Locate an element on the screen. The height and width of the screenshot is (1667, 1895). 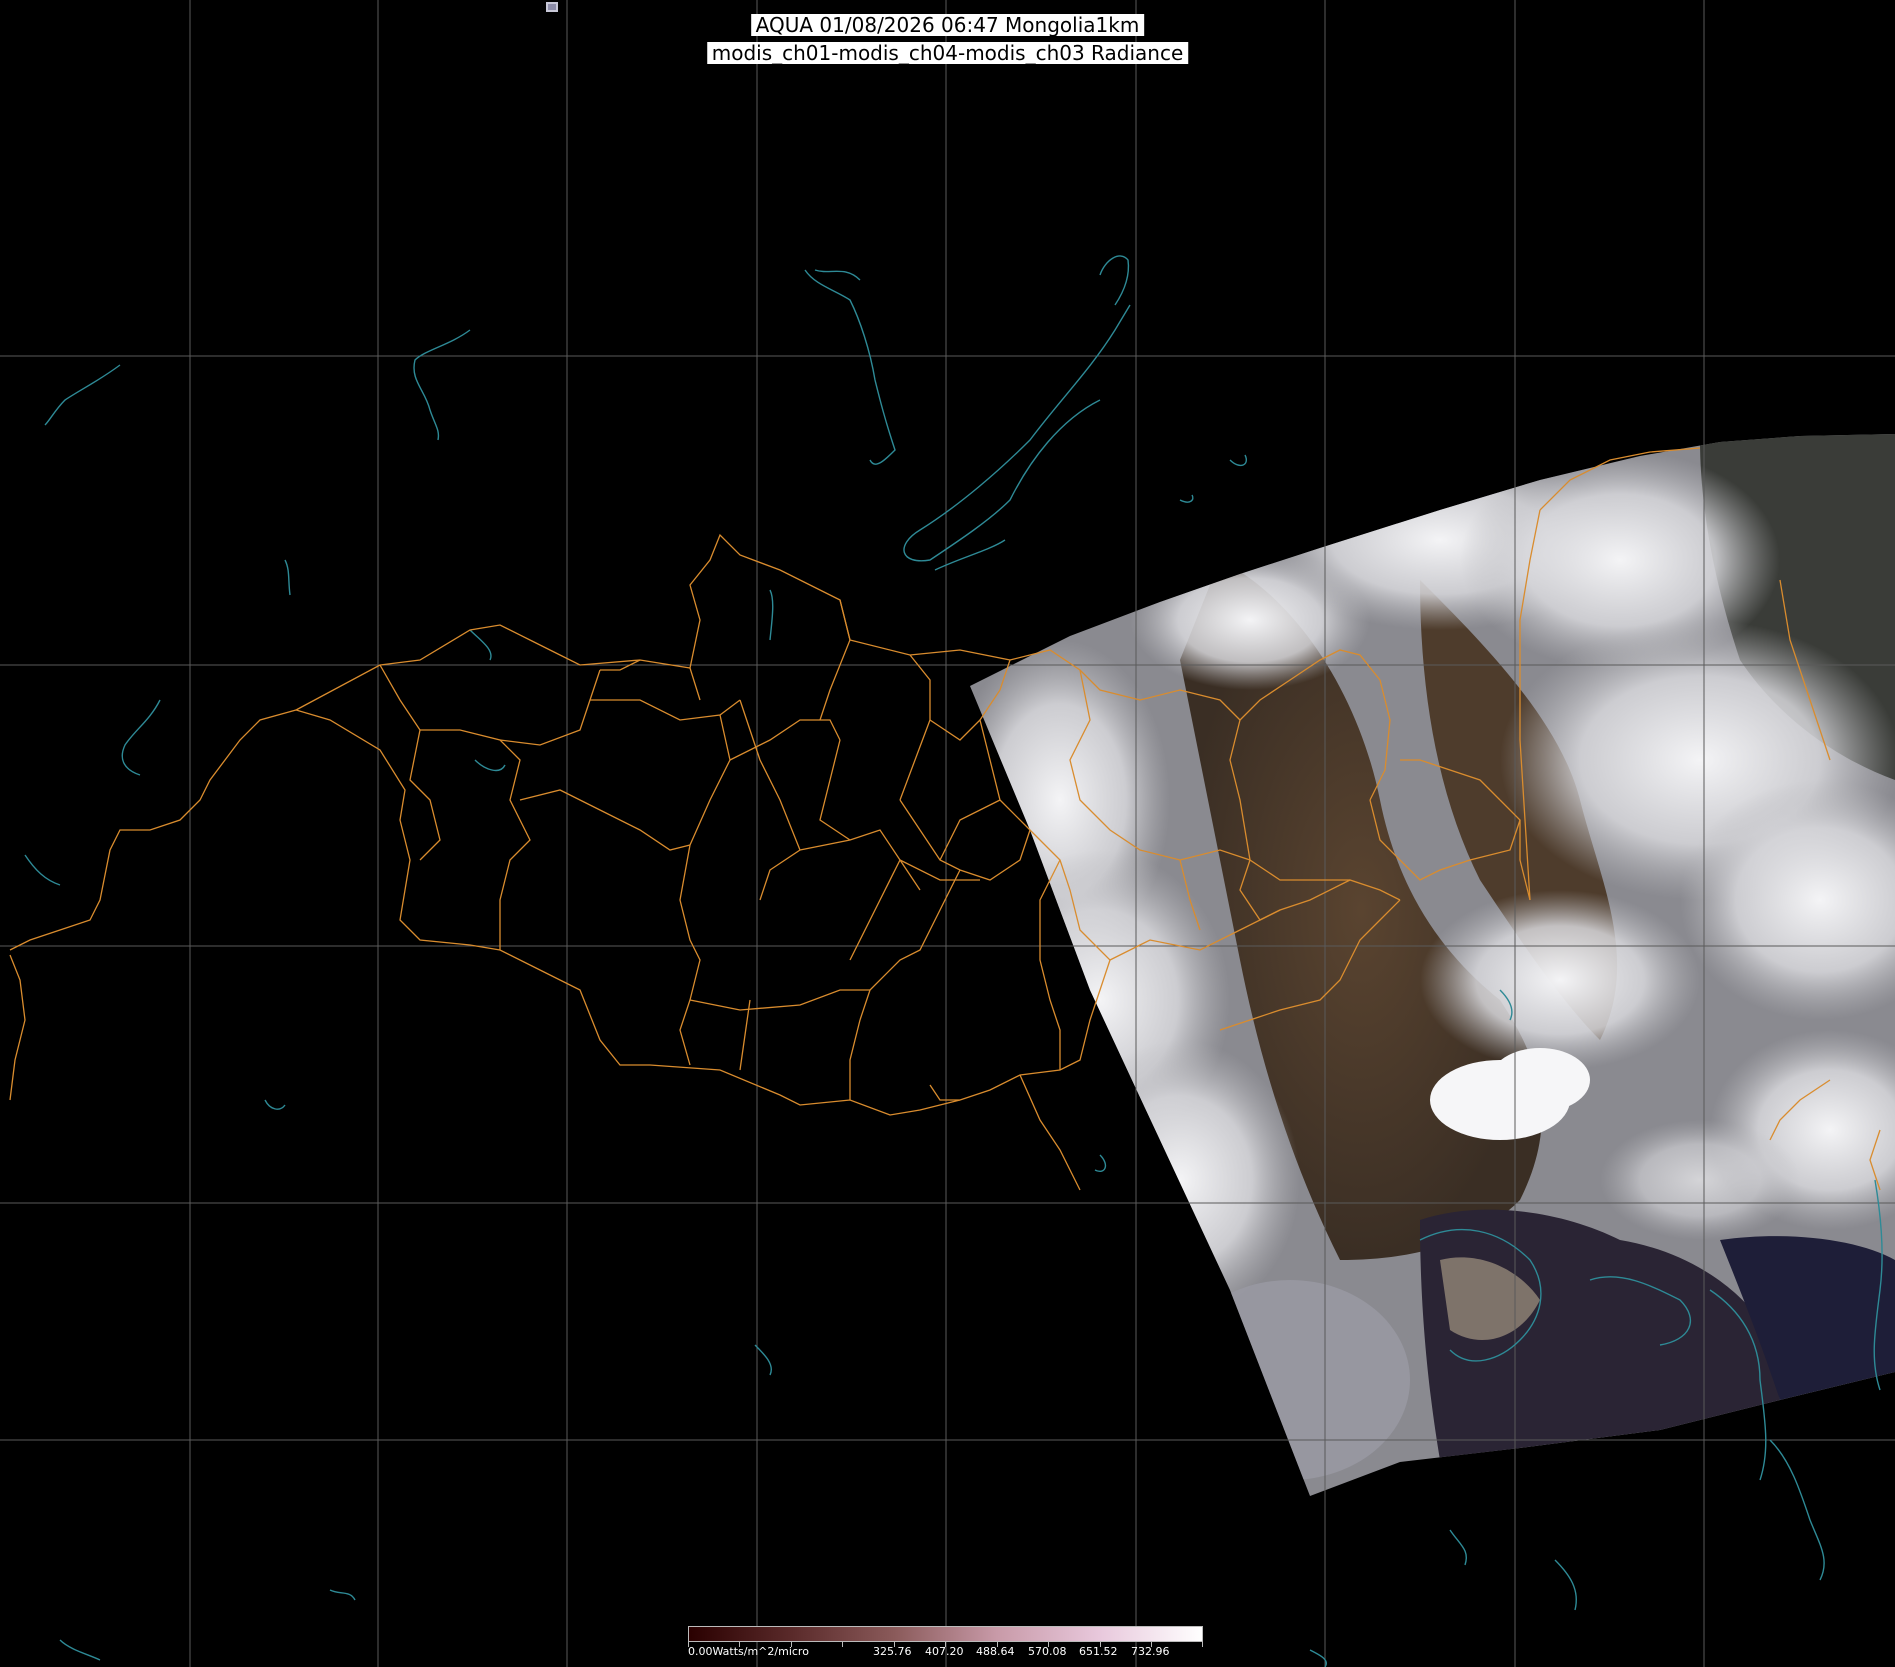
colorbar-tick-label: 651.52 is located at coordinates (1098, 1651).